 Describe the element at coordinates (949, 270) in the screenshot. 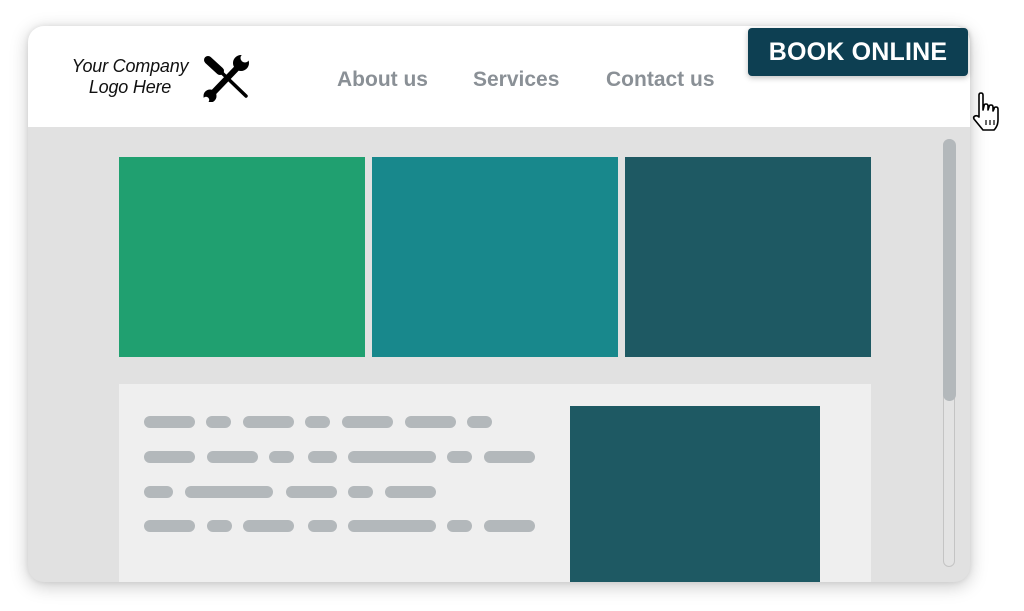

I see `scrollbar-thumb` at that location.